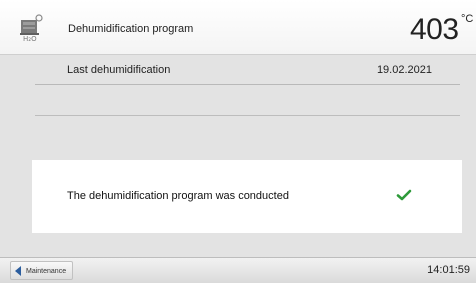  I want to click on last-dehumidification-date: 19.02.2021, so click(404, 70).